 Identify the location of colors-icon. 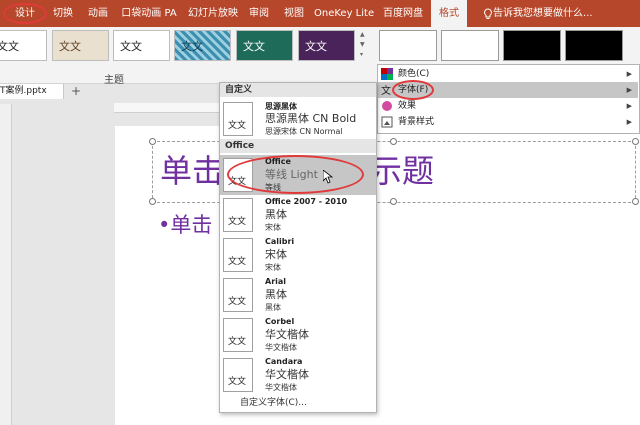
(387, 74).